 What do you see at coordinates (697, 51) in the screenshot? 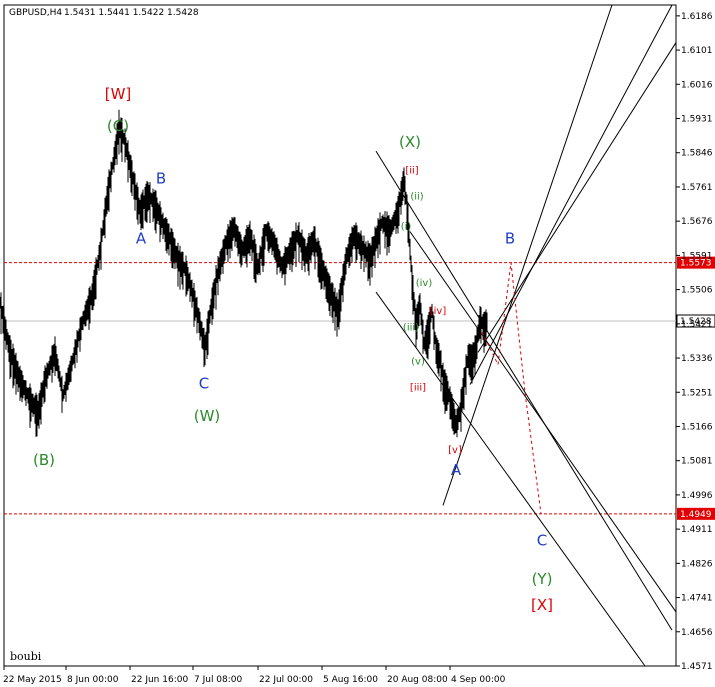
I see `y-tick-label-1: 1.6101` at bounding box center [697, 51].